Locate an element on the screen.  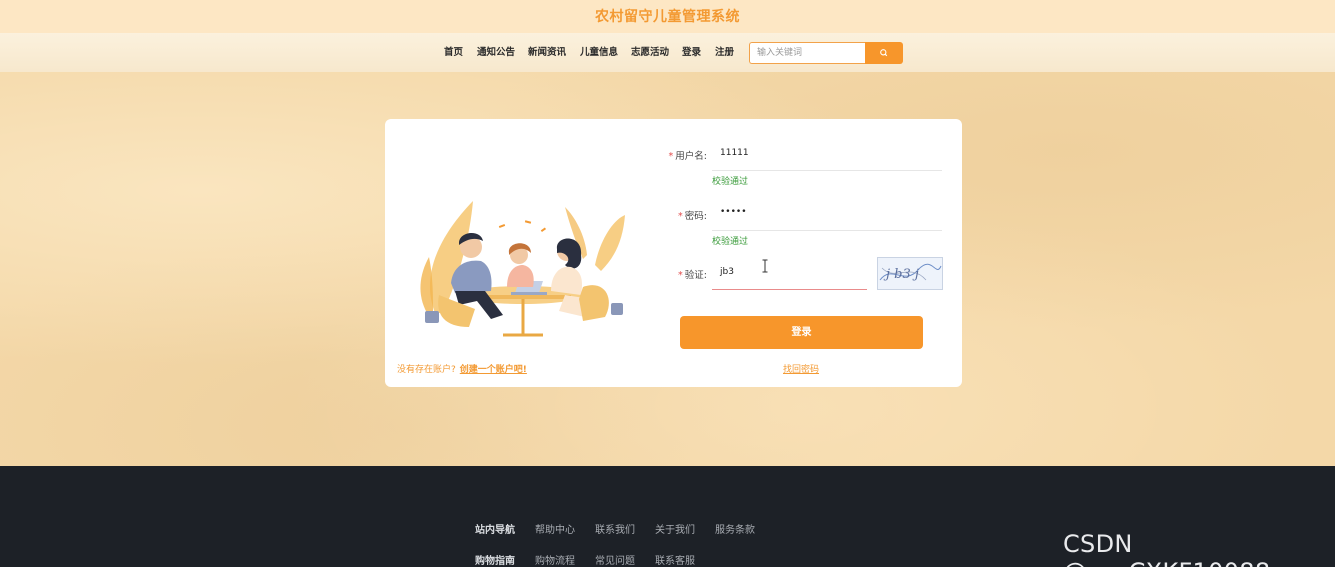
search-icon is located at coordinates (884, 53).